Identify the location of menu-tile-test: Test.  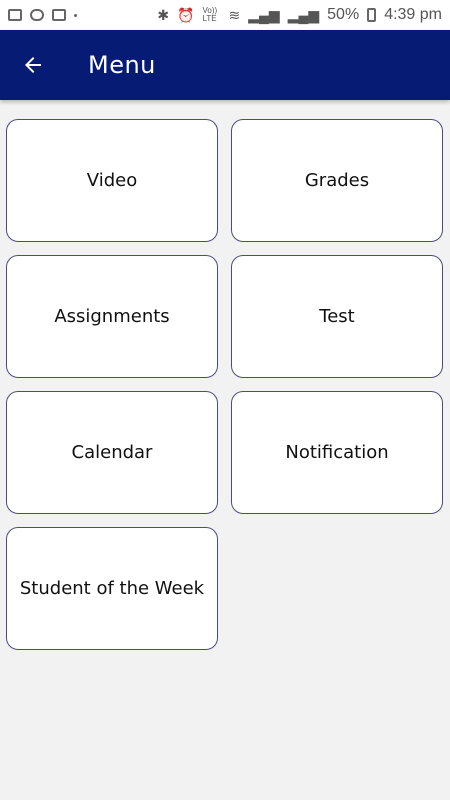
(337, 316).